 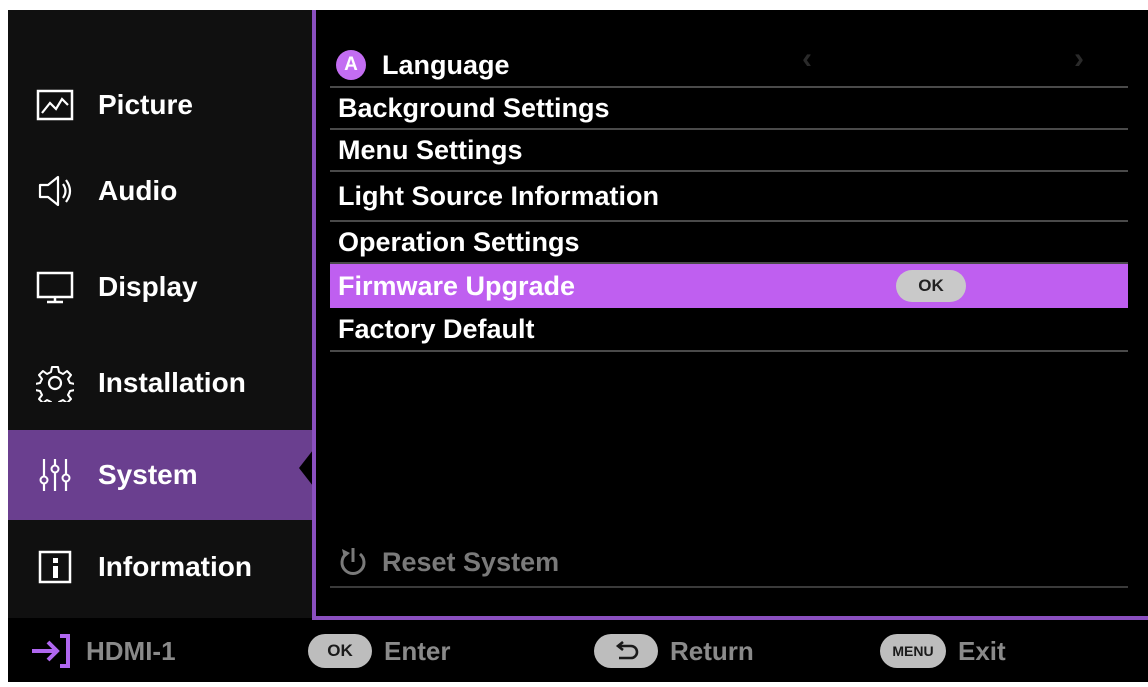 What do you see at coordinates (175, 566) in the screenshot?
I see `sidebar-item-label: Information` at bounding box center [175, 566].